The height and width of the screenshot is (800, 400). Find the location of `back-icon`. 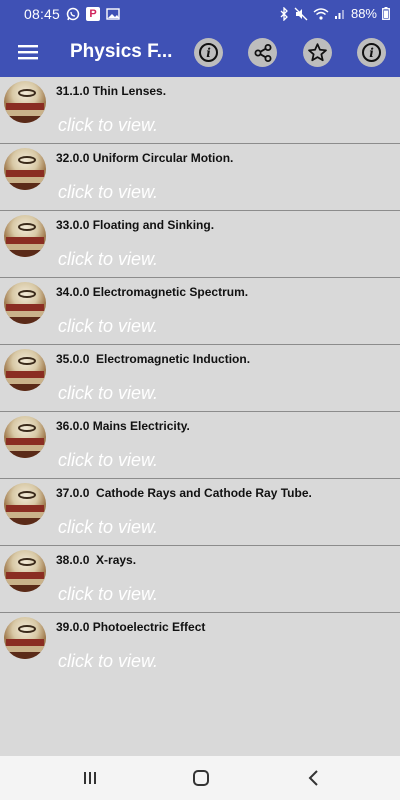

back-icon is located at coordinates (313, 778).